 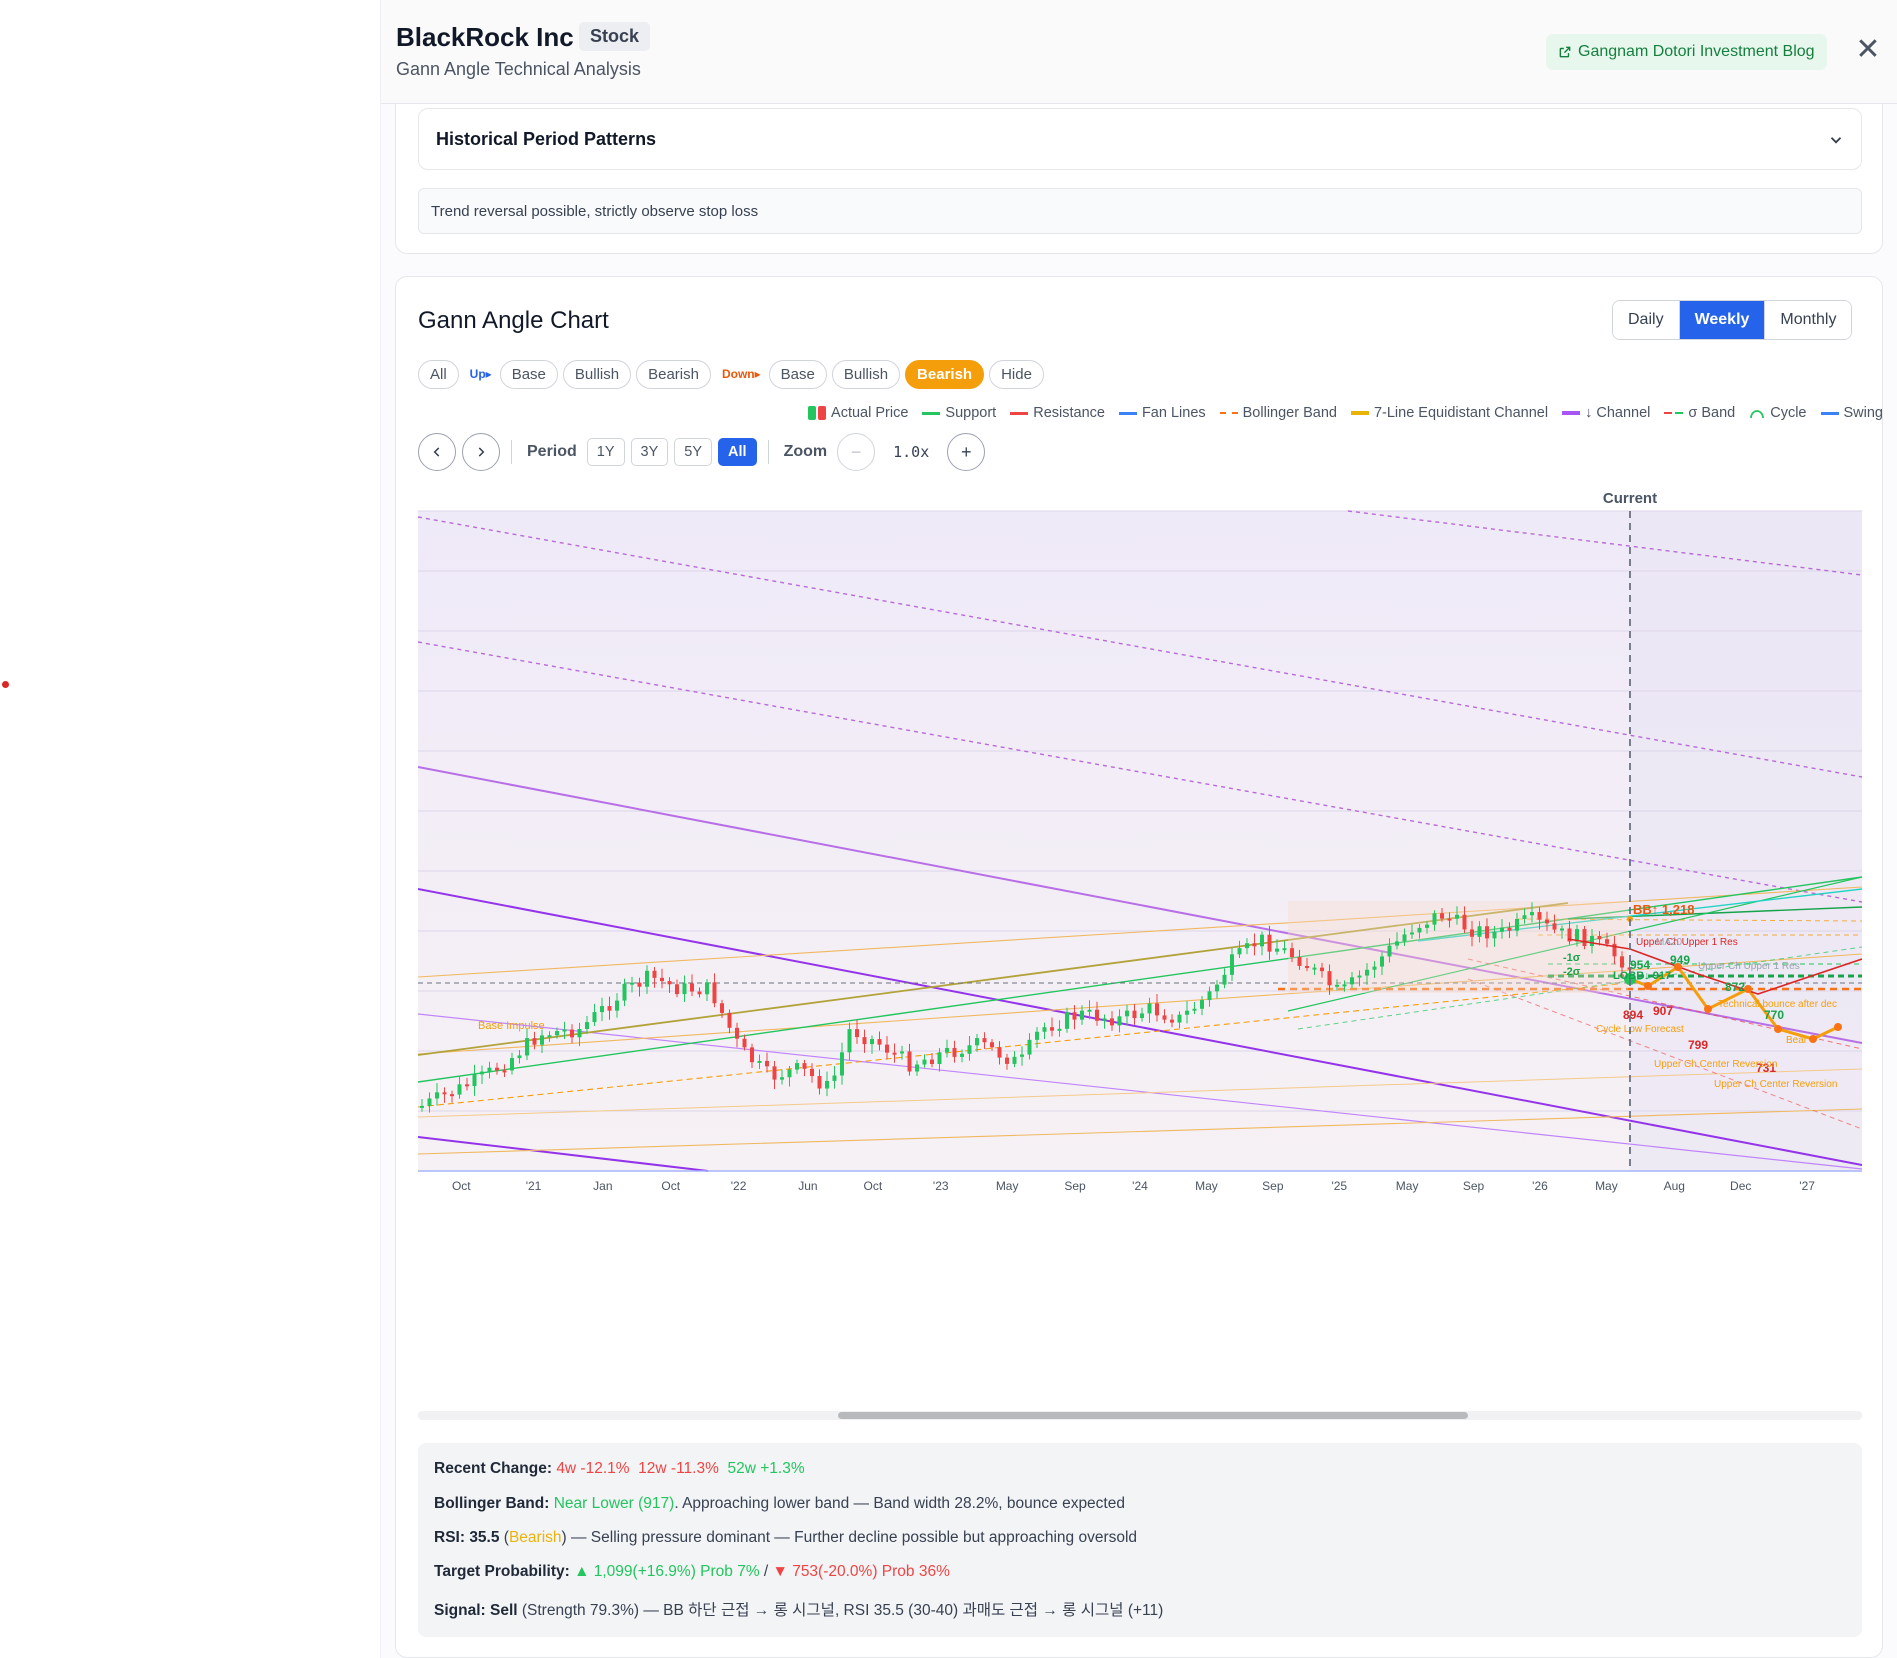 What do you see at coordinates (1618, 413) in the screenshot?
I see `legend-label: ↓ Channel` at bounding box center [1618, 413].